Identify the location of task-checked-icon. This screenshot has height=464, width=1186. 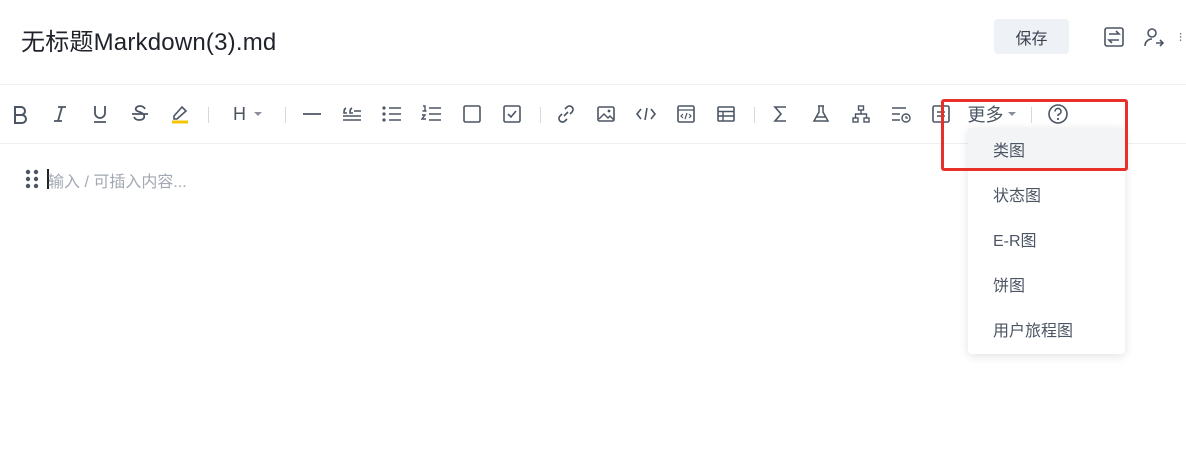
(512, 114).